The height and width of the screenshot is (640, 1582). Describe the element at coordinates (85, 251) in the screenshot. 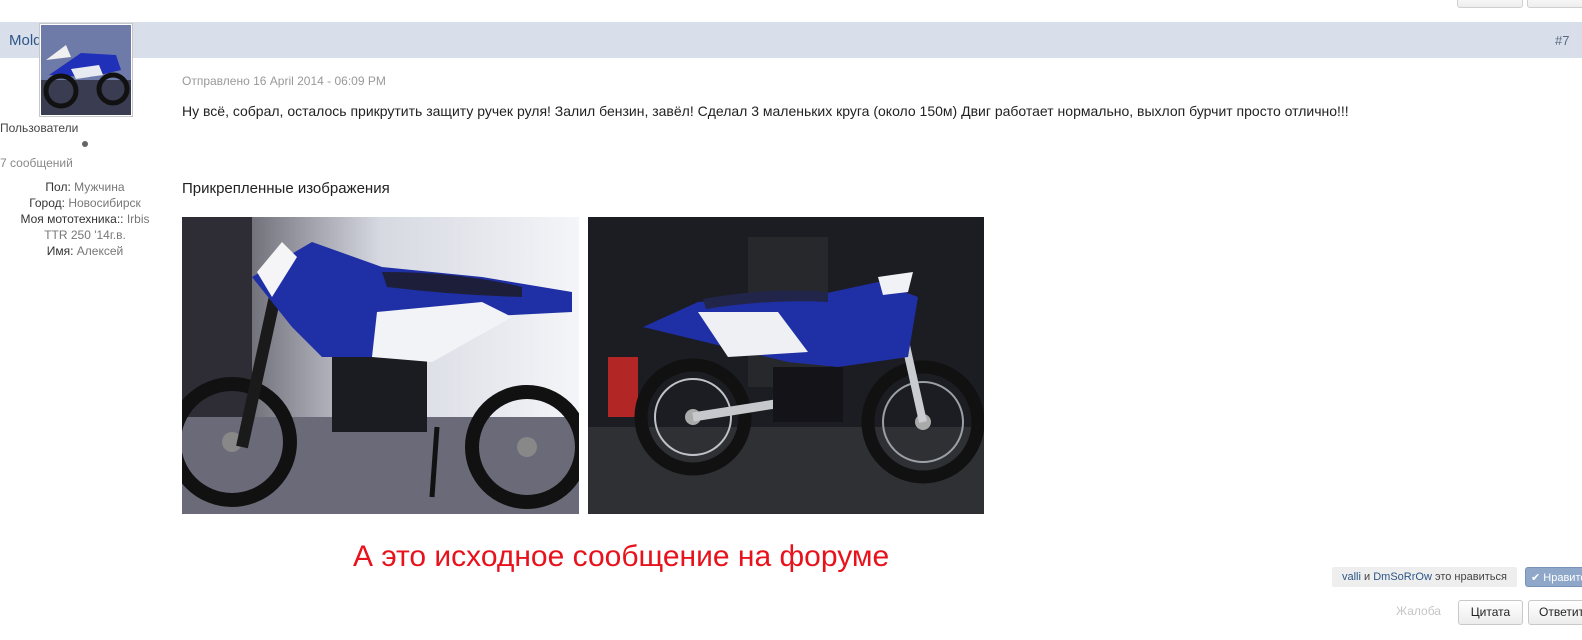

I see `profile-field-name: Имя: Алексей` at that location.